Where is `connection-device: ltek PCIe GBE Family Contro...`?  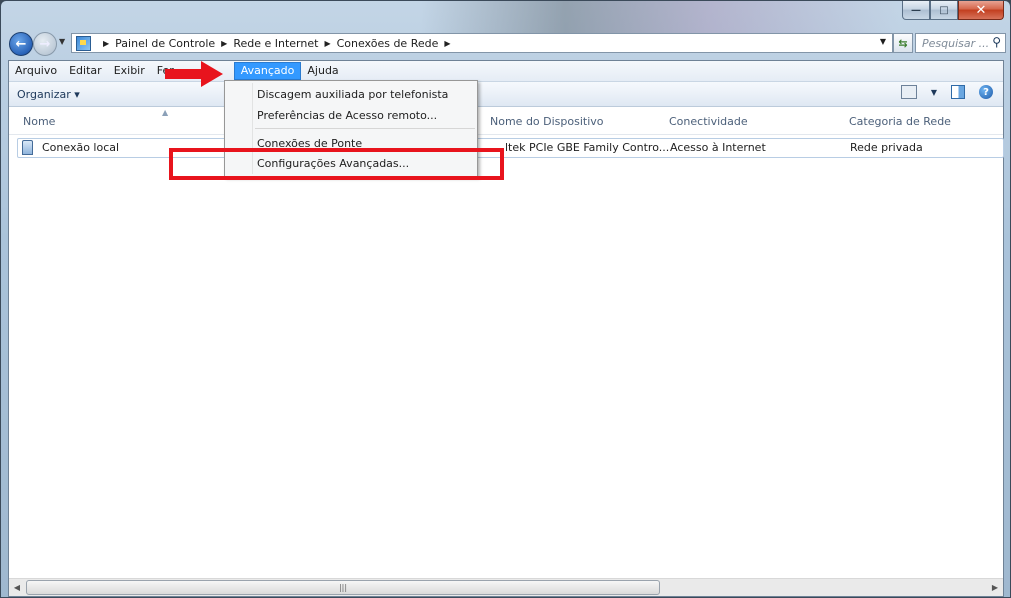
connection-device: ltek PCIe GBE Family Contro... is located at coordinates (587, 147).